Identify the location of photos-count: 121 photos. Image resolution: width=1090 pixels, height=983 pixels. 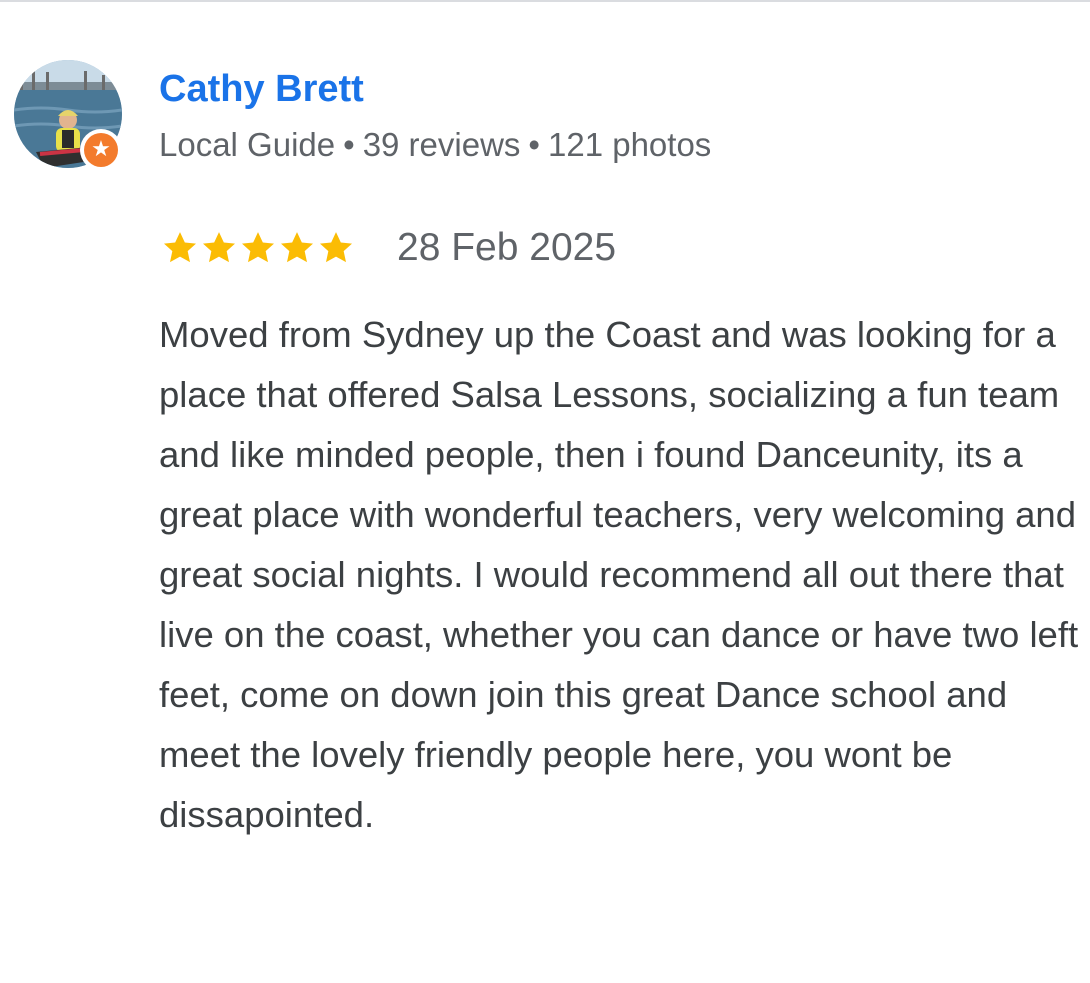
(629, 144).